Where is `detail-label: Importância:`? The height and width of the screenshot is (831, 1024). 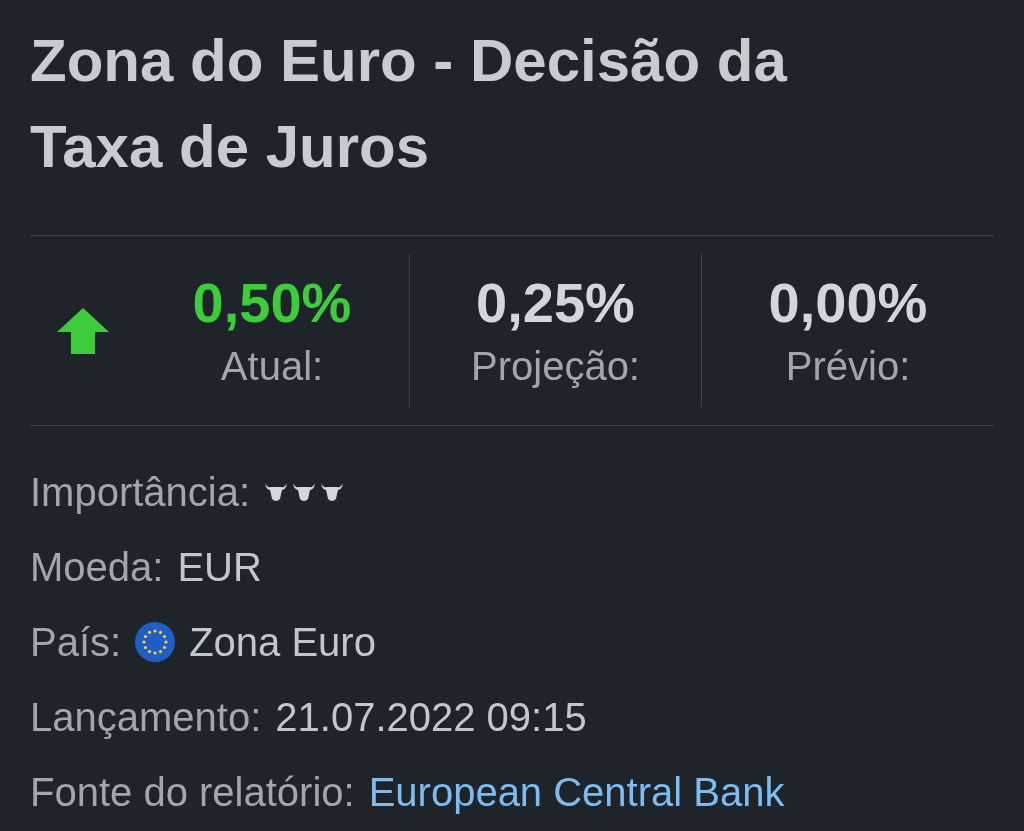
detail-label: Importância: is located at coordinates (140, 492).